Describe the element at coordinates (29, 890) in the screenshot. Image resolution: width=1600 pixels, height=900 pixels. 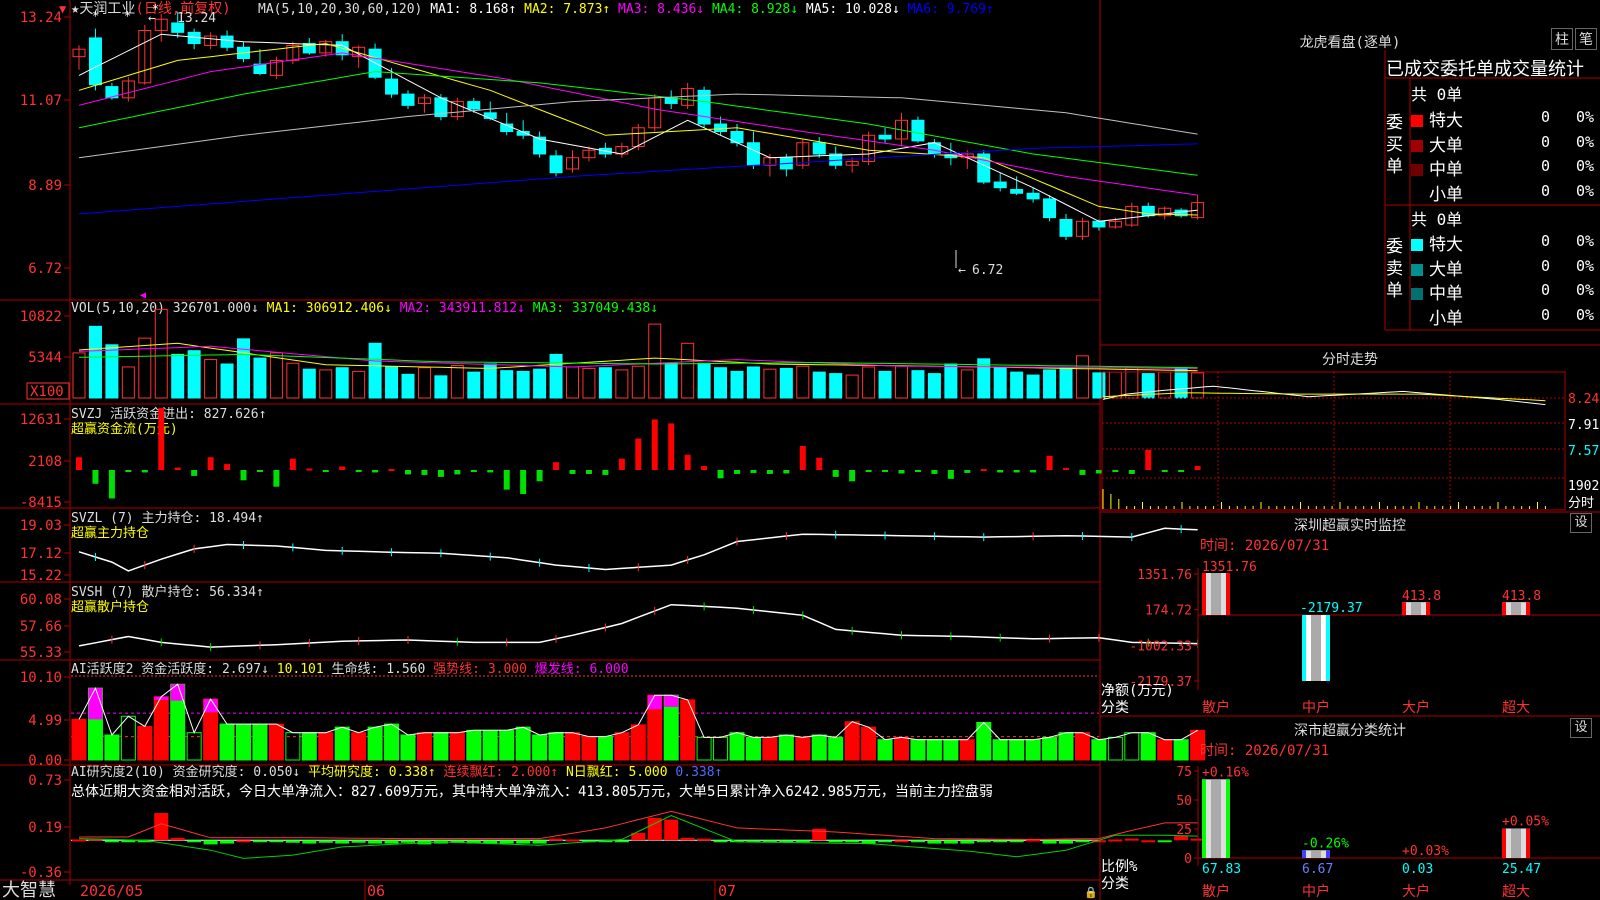
I see `app-name: 大智慧` at that location.